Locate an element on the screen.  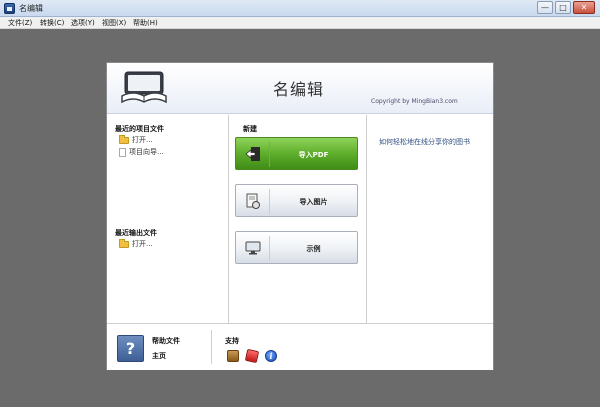
share-tip-link: 如何轻松地在线分享你的图书 is located at coordinates (424, 142).